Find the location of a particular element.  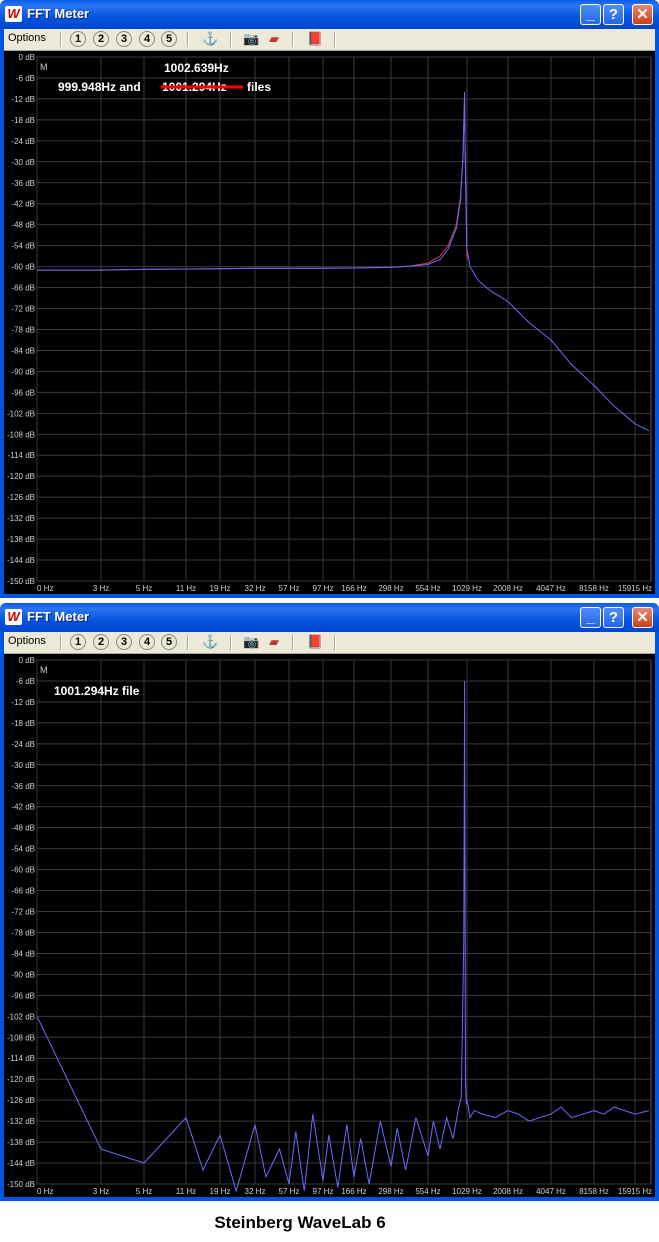

help-icon: ? is located at coordinates (613, 14).